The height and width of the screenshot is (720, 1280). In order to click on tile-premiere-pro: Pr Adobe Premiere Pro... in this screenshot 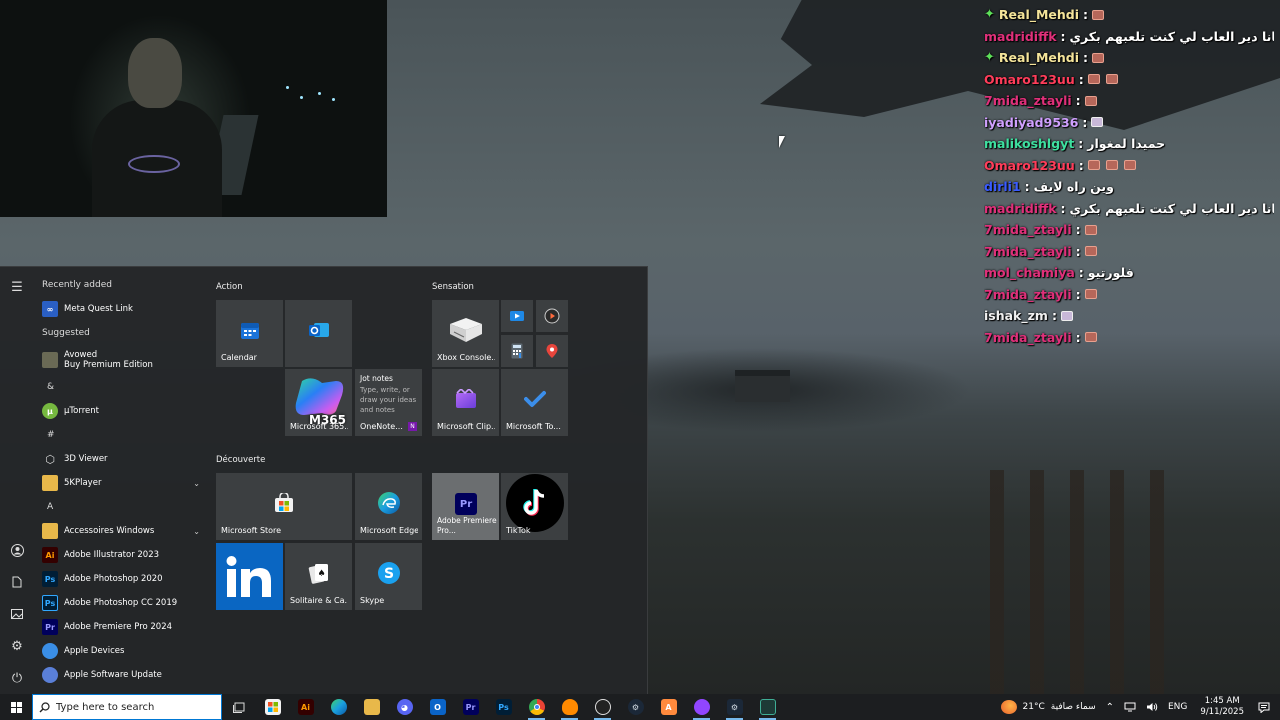, I will do `click(465, 506)`.